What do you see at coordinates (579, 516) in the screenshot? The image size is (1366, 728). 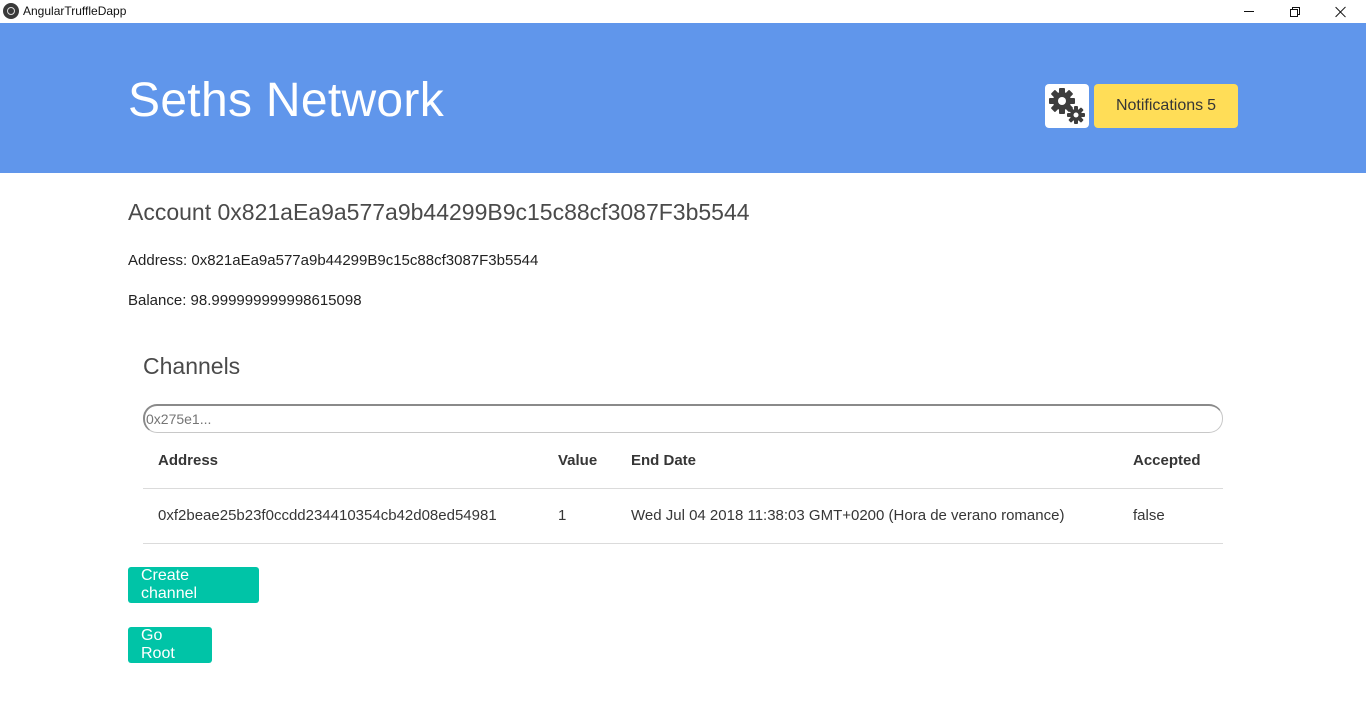 I see `cell-value: 1` at bounding box center [579, 516].